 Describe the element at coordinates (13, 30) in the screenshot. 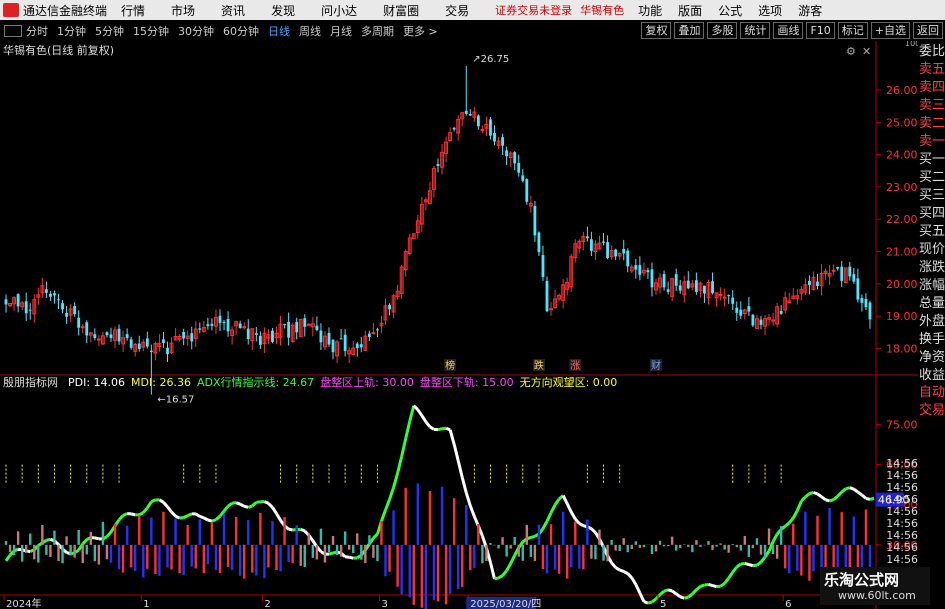

I see `checkbox-icon` at that location.